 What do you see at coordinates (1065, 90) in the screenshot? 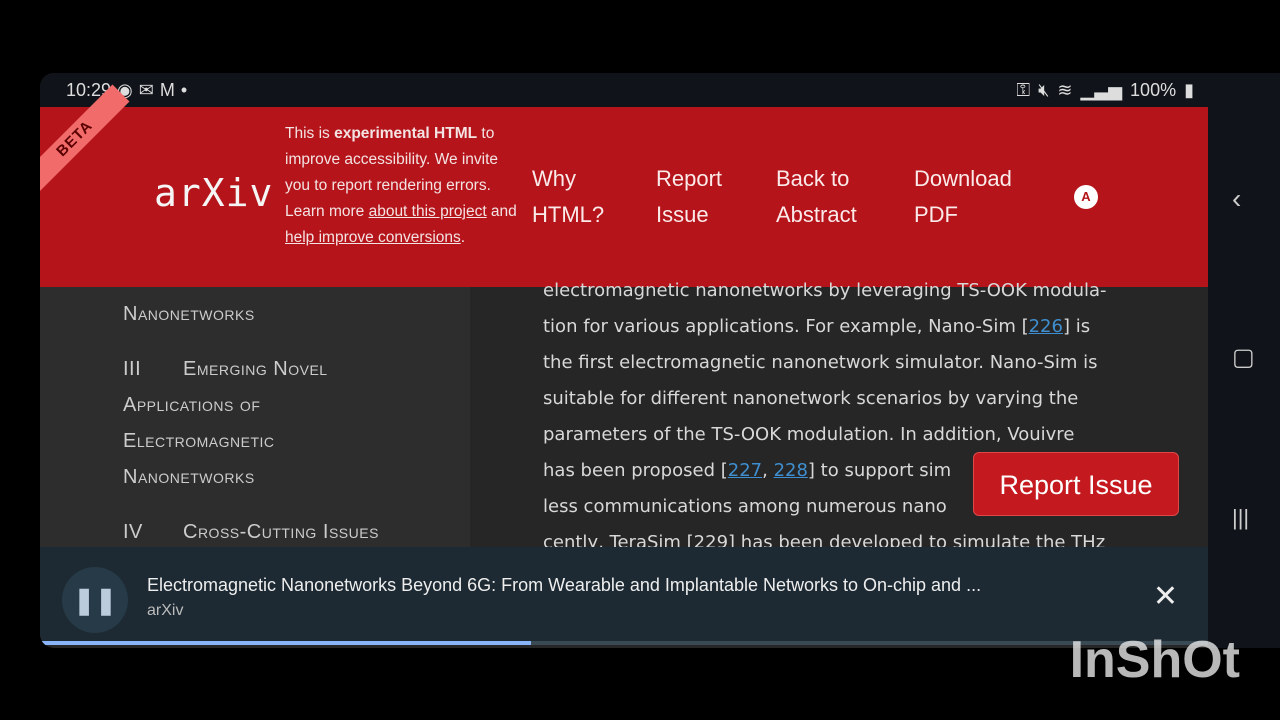
I see `wifi-icon: ≋` at bounding box center [1065, 90].